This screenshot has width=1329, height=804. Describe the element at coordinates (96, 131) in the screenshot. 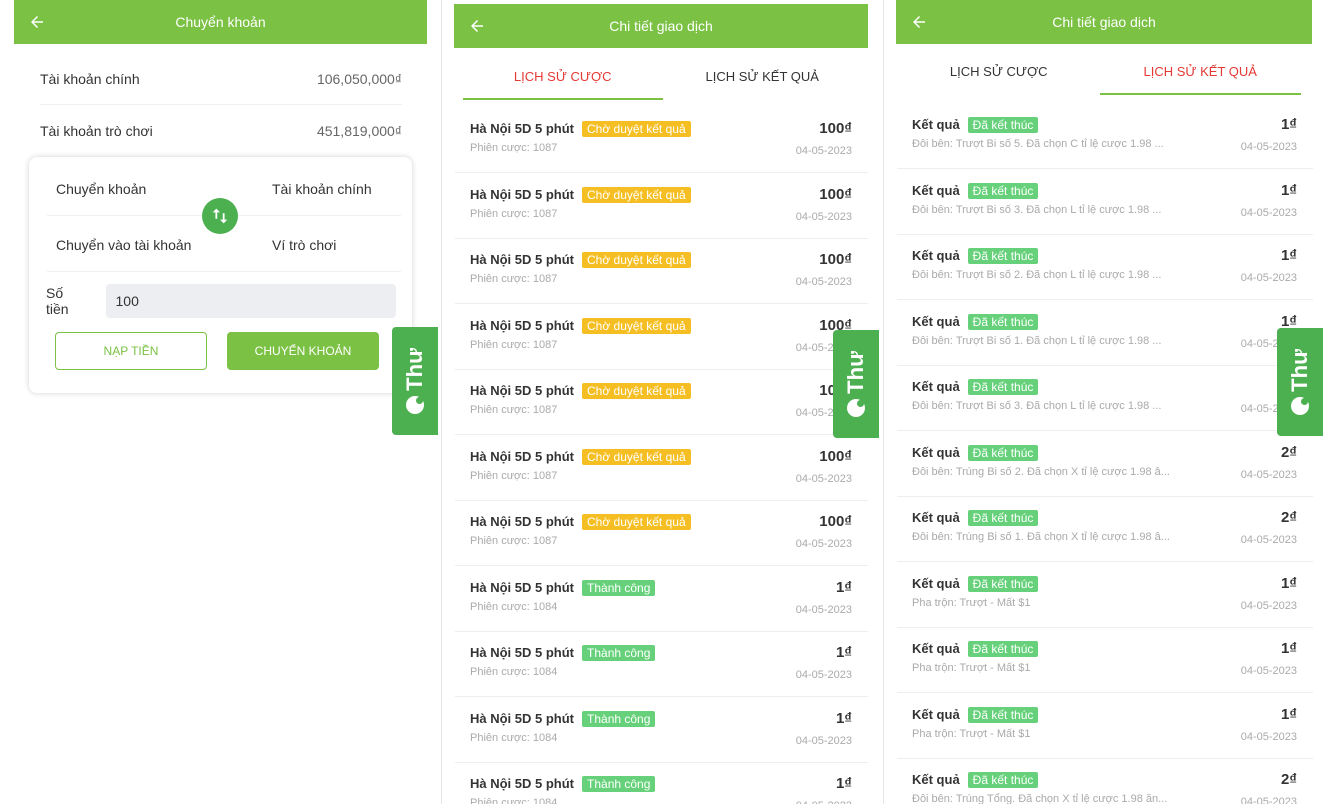

I see `account-label: Tài khoản trò chơi` at that location.